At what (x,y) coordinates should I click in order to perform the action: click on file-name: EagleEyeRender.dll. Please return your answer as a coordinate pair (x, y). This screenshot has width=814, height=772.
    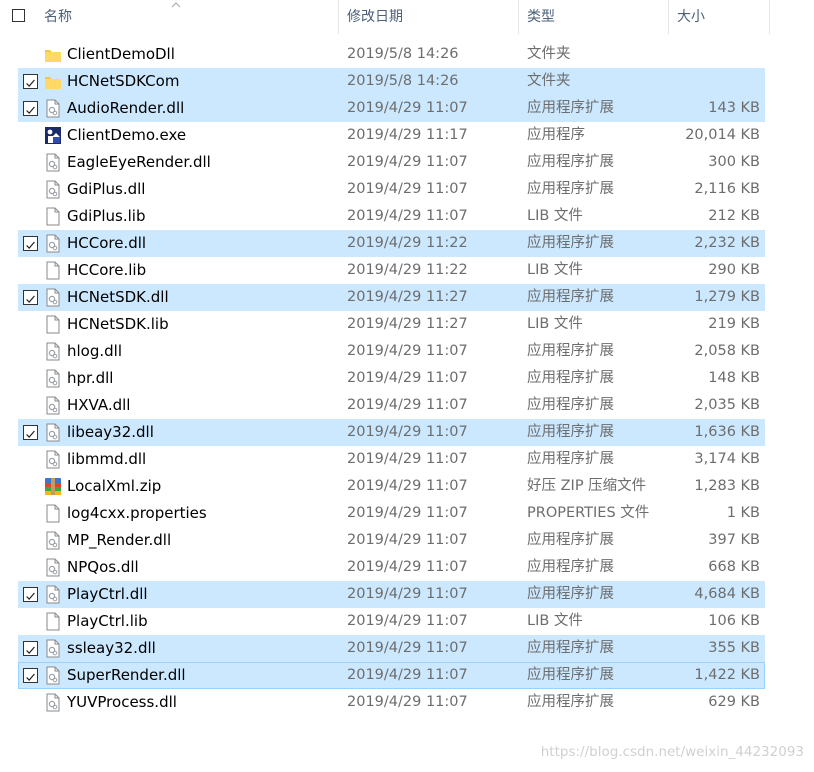
    Looking at the image, I should click on (139, 162).